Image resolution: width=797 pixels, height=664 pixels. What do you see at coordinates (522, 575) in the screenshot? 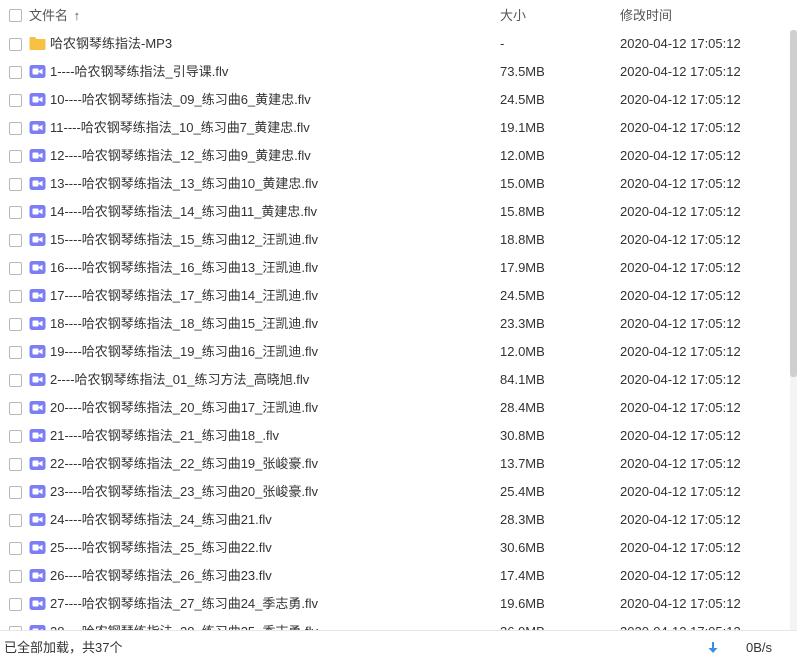
I see `file-size: 17.4MB` at bounding box center [522, 575].